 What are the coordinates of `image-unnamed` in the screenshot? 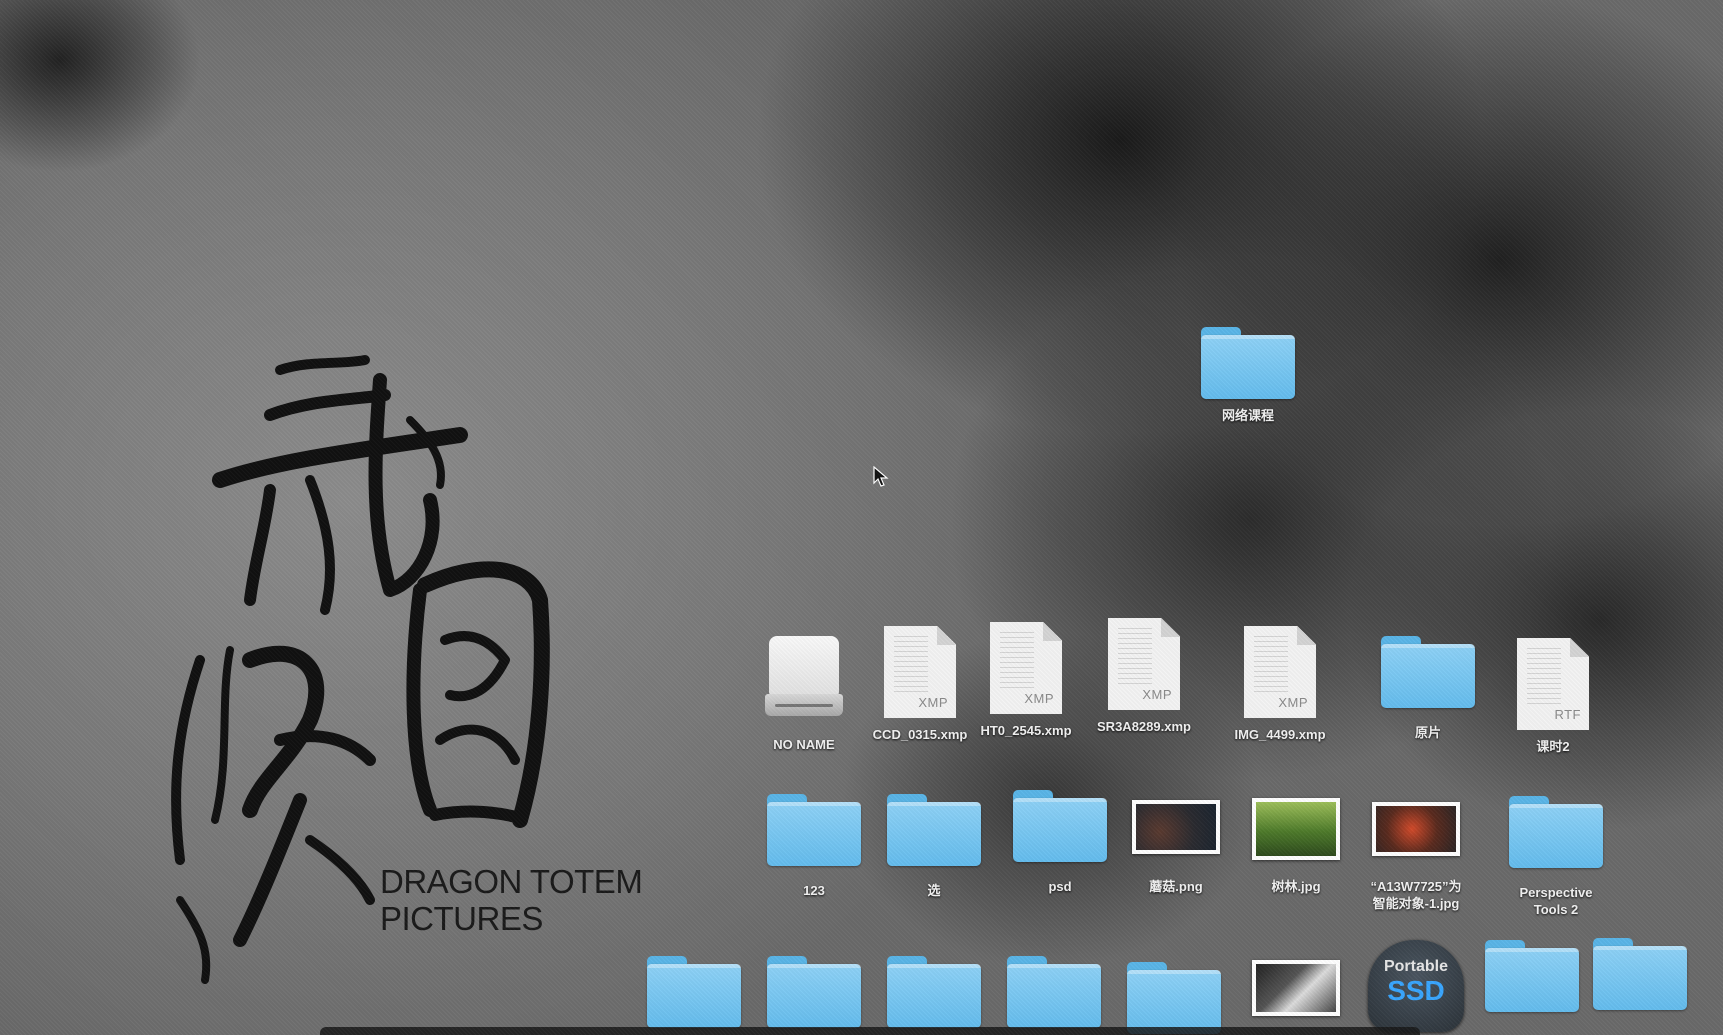 It's located at (1296, 988).